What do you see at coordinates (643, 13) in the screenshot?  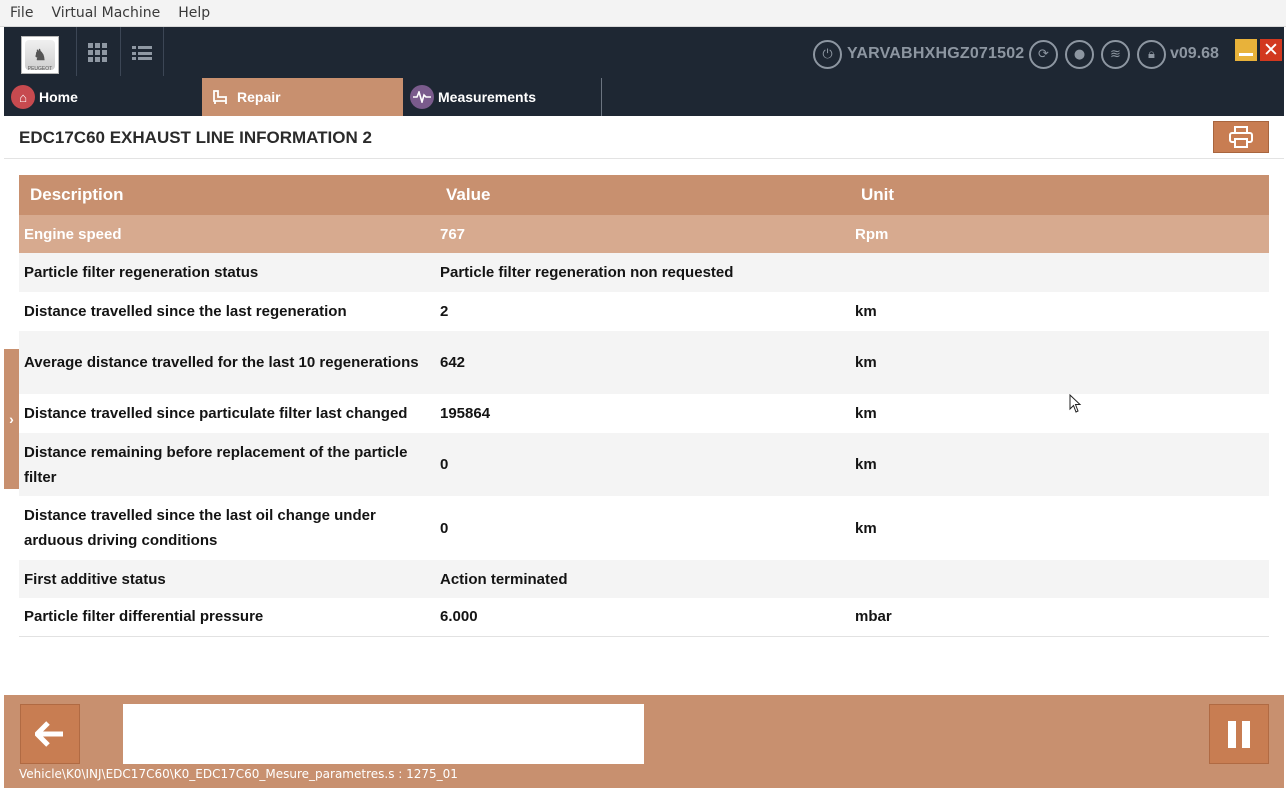 I see `vm-menubar: File Virtual Machine Help` at bounding box center [643, 13].